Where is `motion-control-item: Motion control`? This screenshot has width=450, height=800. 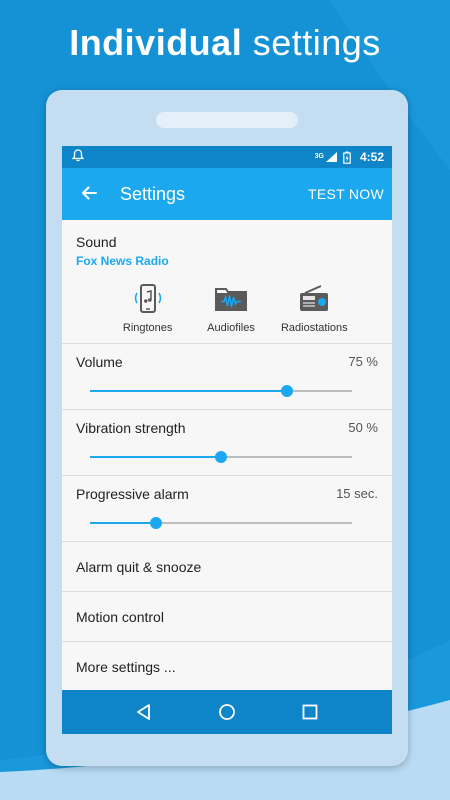 motion-control-item: Motion control is located at coordinates (227, 617).